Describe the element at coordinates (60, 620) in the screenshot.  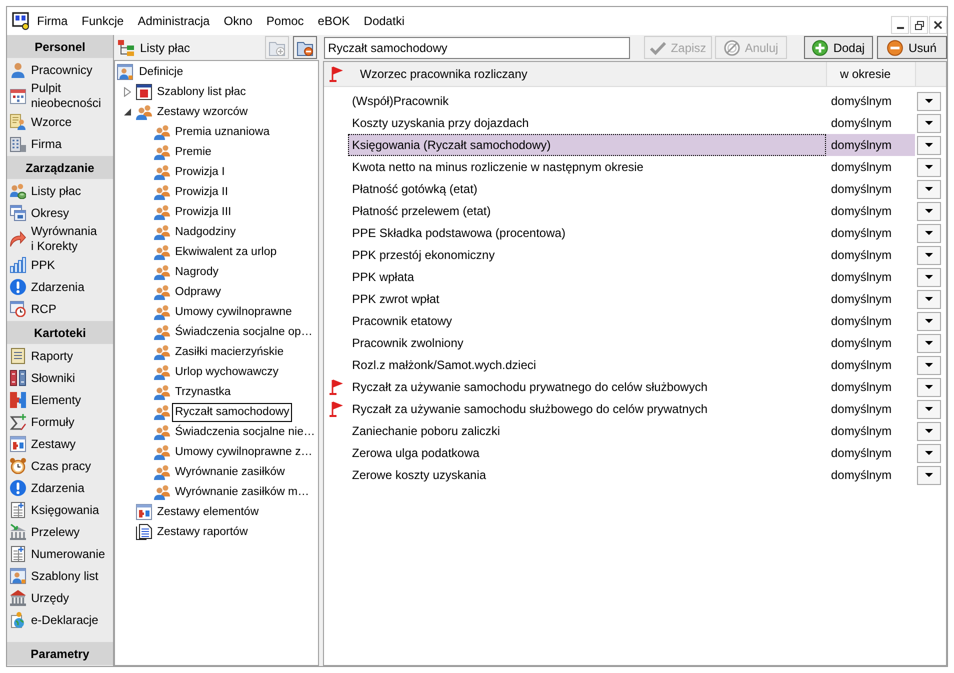
I see `sidebar-item: e-Deklaracje` at that location.